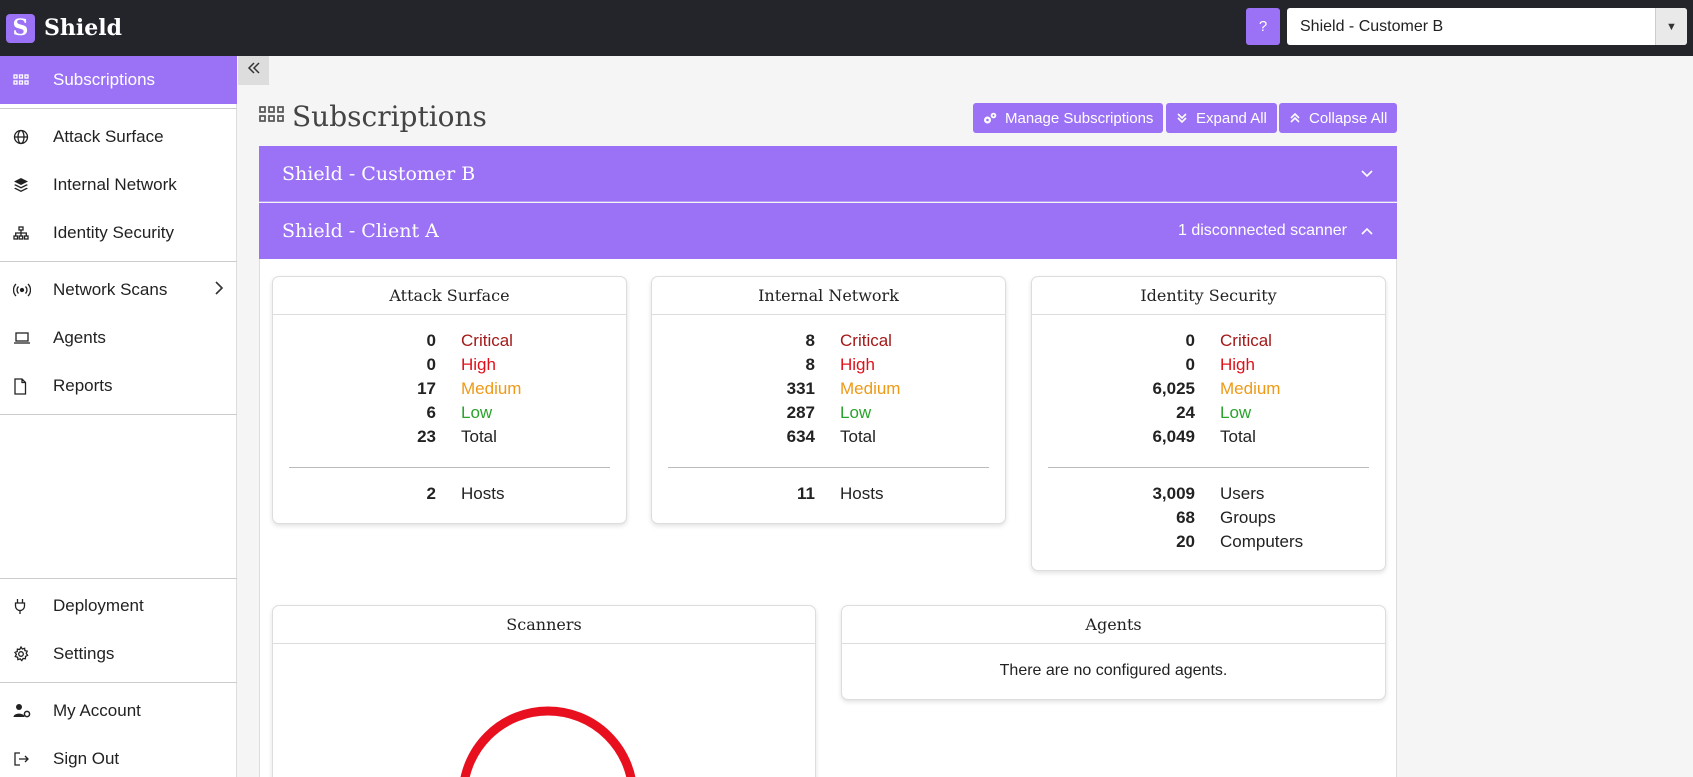 This screenshot has width=1693, height=777. I want to click on stat-users: 3,009 Users, so click(1208, 496).